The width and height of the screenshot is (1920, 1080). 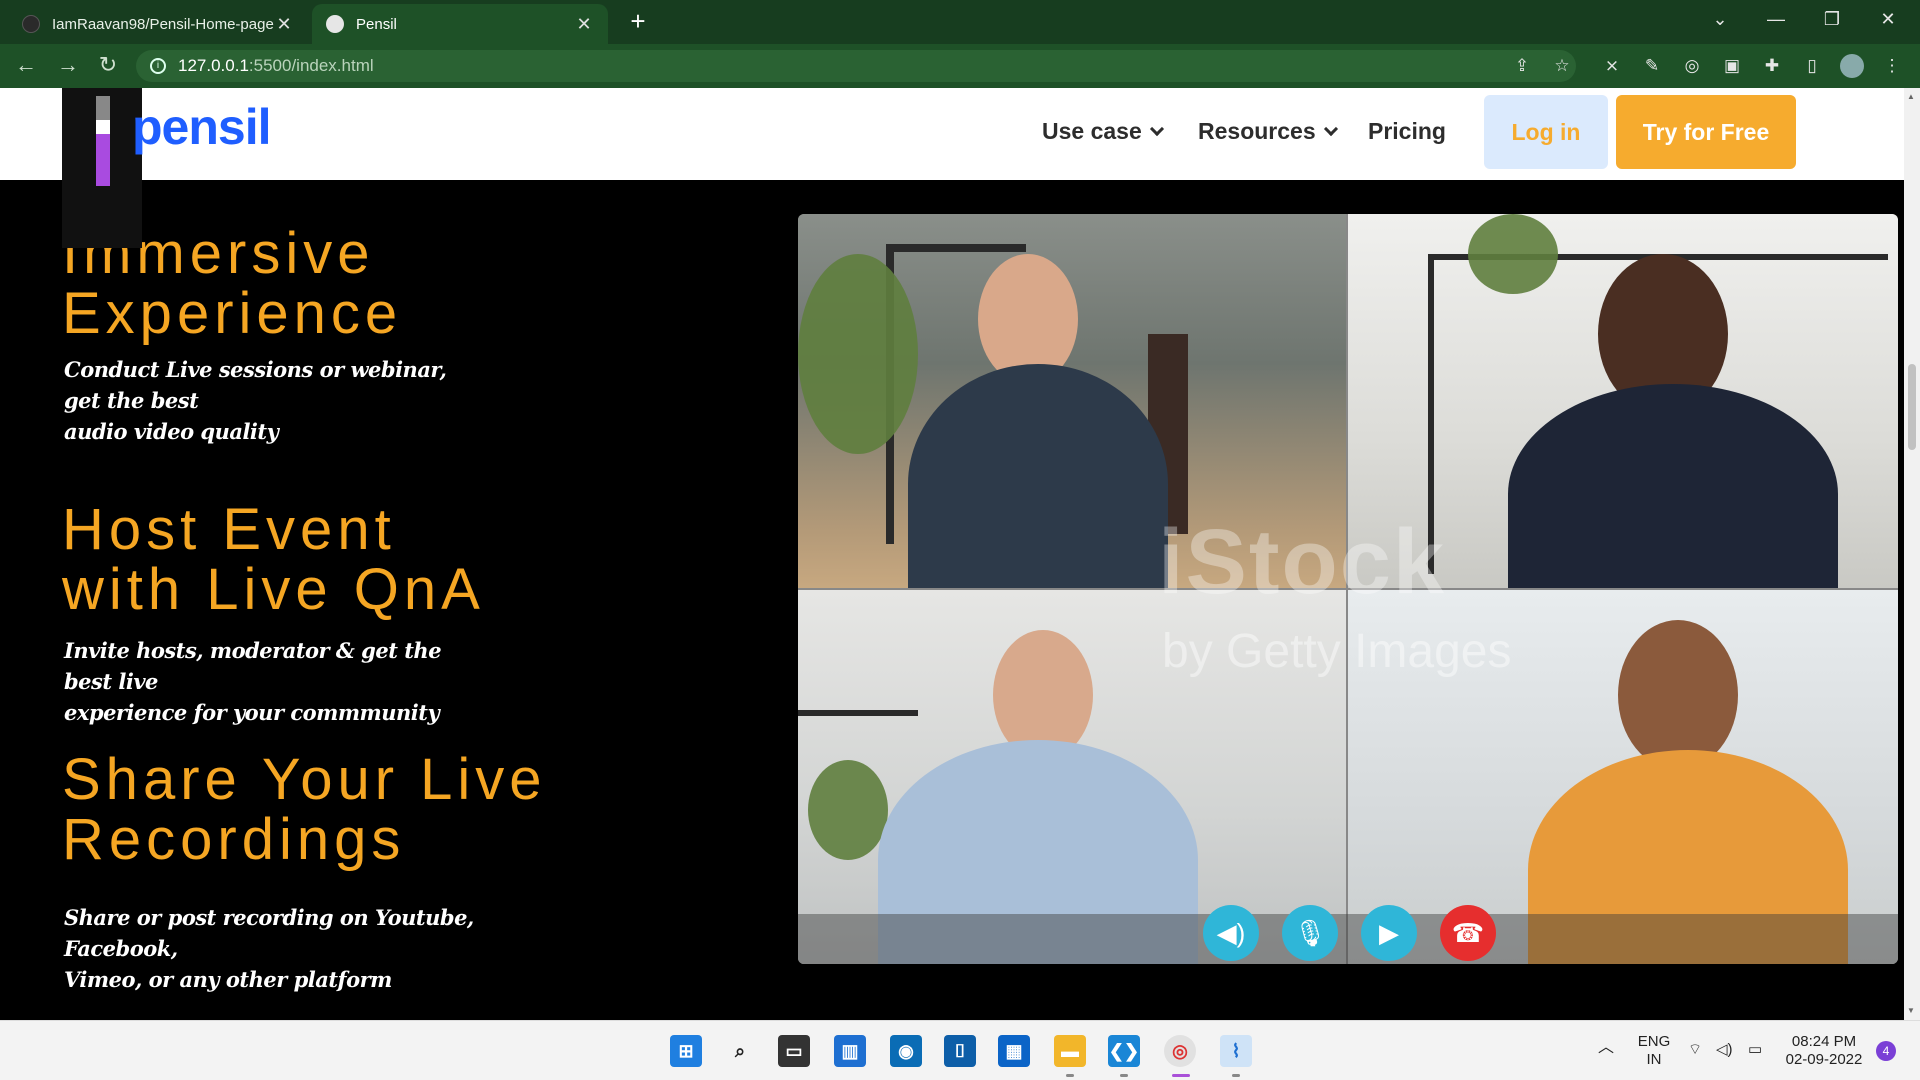 I want to click on title-line: Experience, so click(x=232, y=313).